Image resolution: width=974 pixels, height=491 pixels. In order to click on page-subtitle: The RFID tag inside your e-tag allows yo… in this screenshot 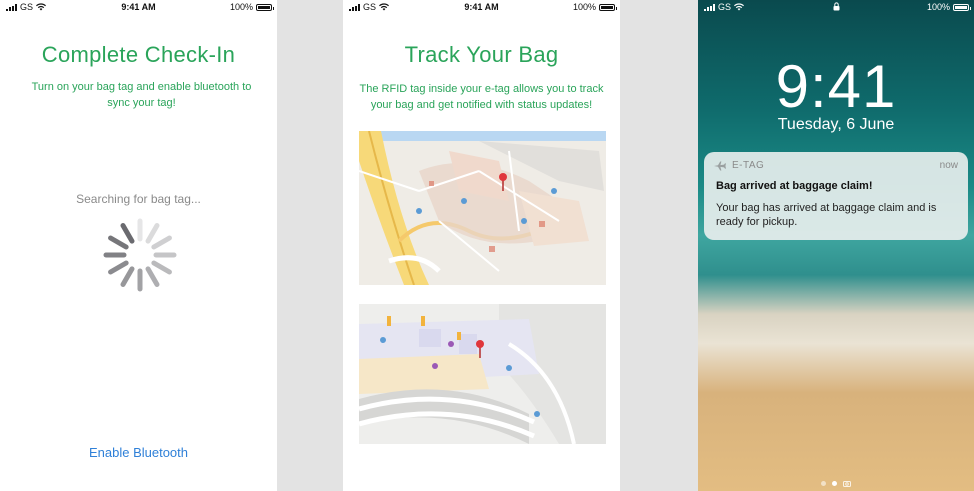, I will do `click(481, 97)`.